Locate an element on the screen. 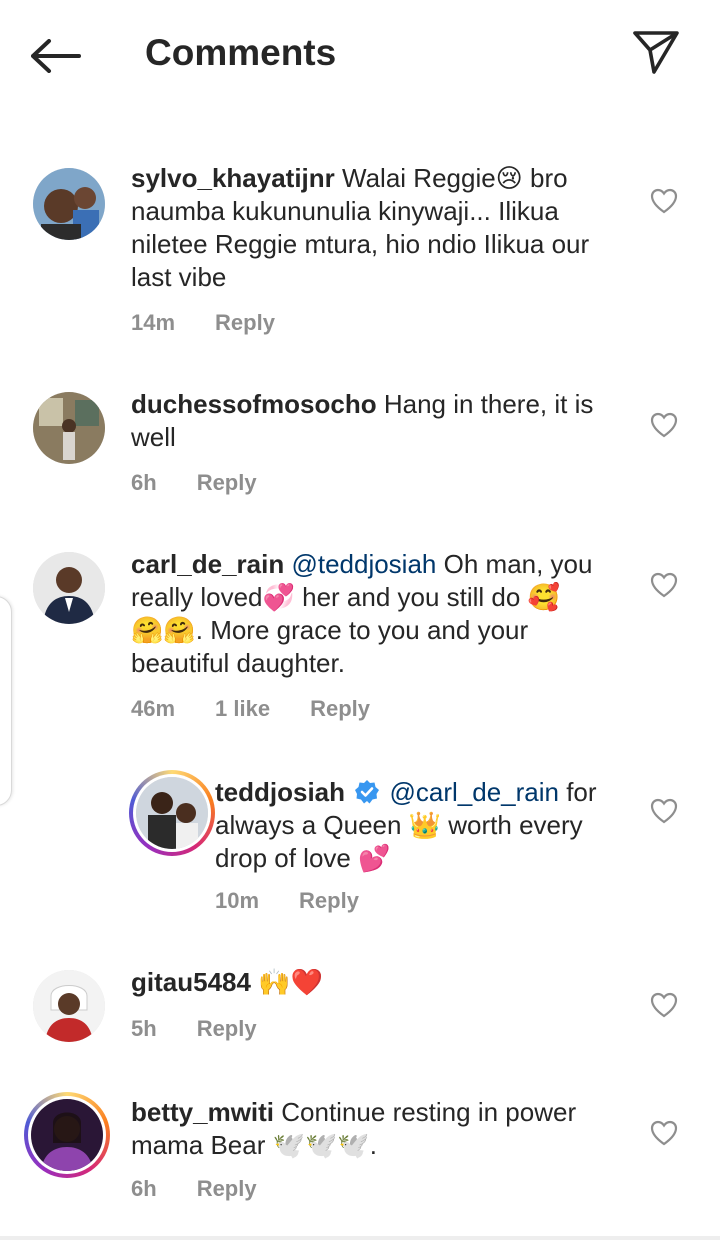 This screenshot has width=720, height=1240. back-button is located at coordinates (56, 56).